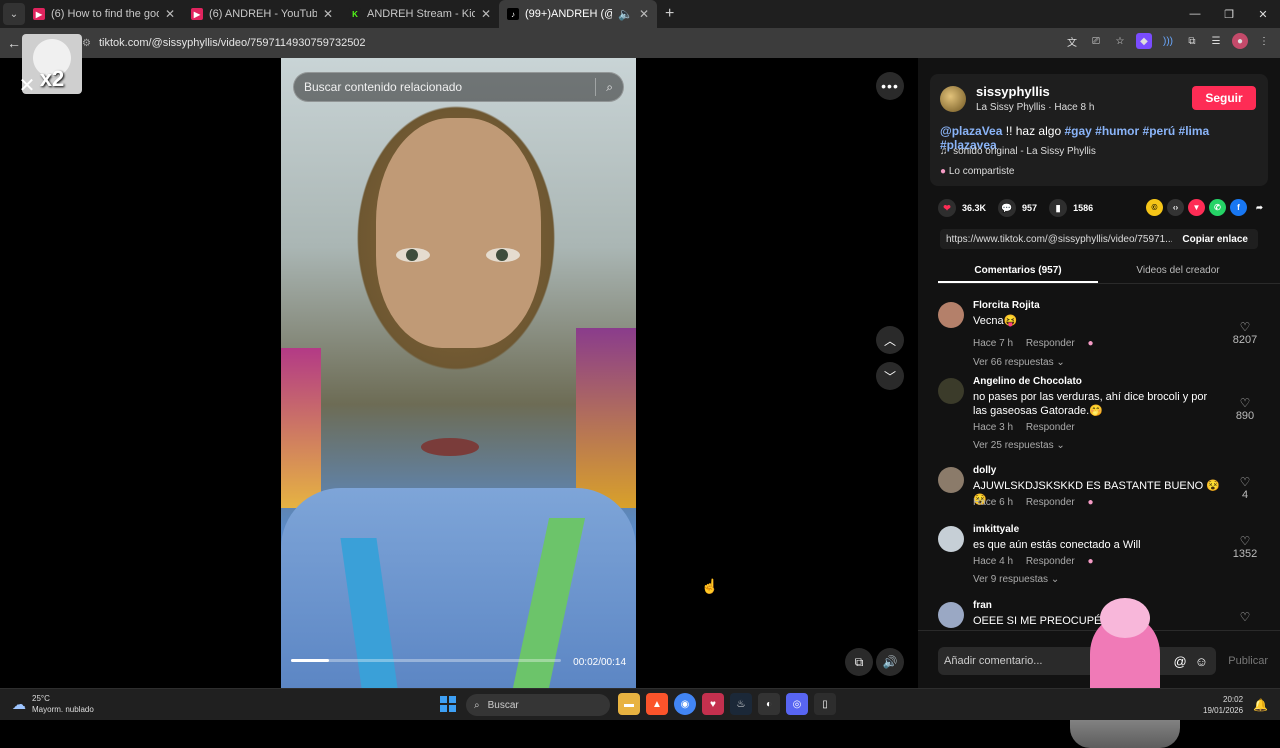  Describe the element at coordinates (538, 705) in the screenshot. I see `taskbar-search: ⌕ Buscar` at that location.